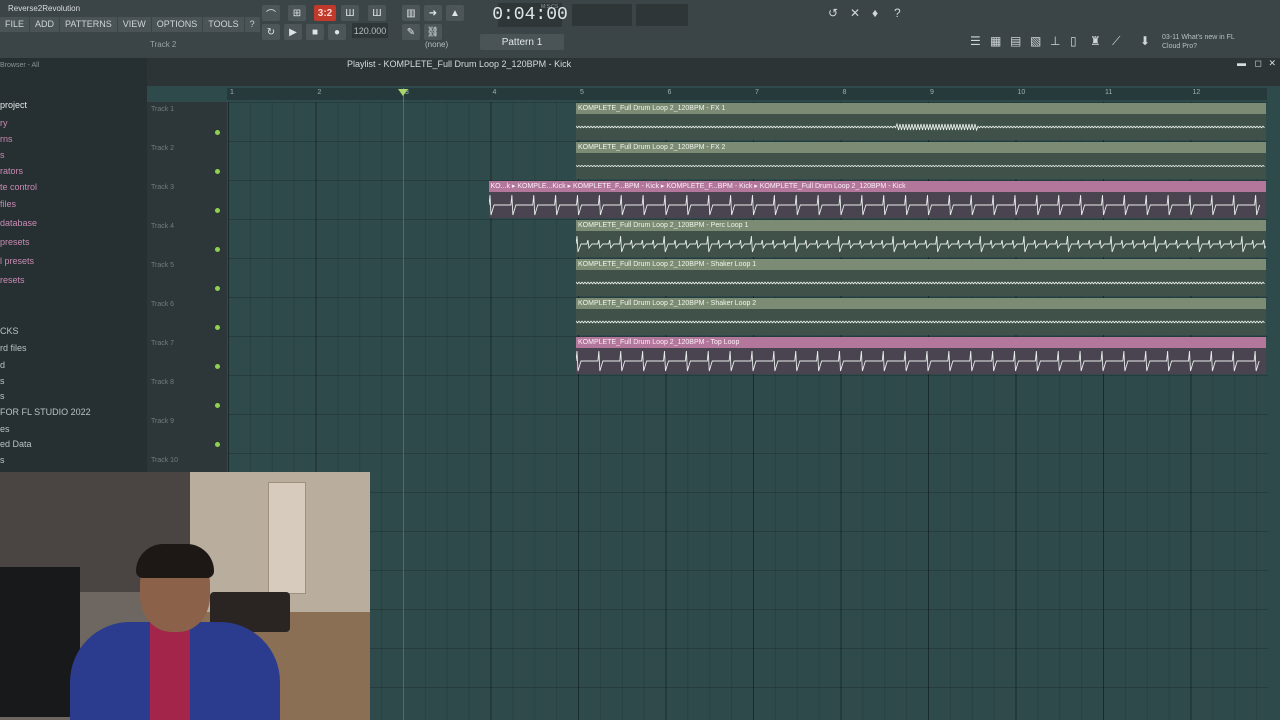 Image resolution: width=1280 pixels, height=720 pixels. What do you see at coordinates (187, 161) in the screenshot?
I see `track-header: Track 2` at bounding box center [187, 161].